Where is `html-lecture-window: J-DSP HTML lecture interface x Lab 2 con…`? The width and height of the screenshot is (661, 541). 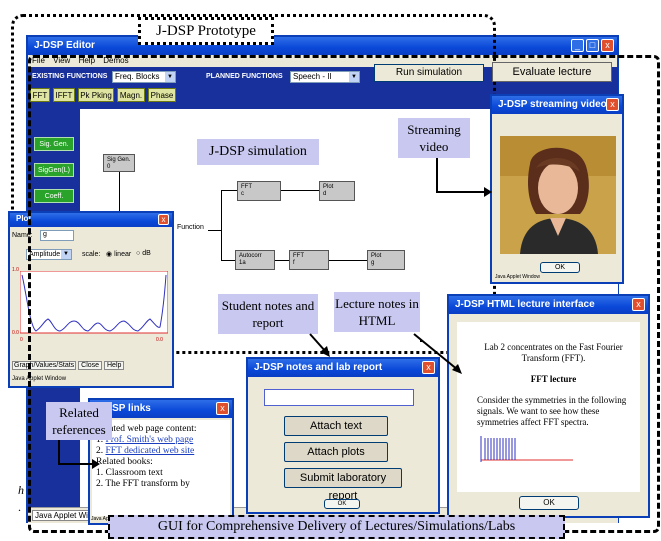
html-lecture-window: J-DSP HTML lecture interface x Lab 2 con… is located at coordinates (548, 406).